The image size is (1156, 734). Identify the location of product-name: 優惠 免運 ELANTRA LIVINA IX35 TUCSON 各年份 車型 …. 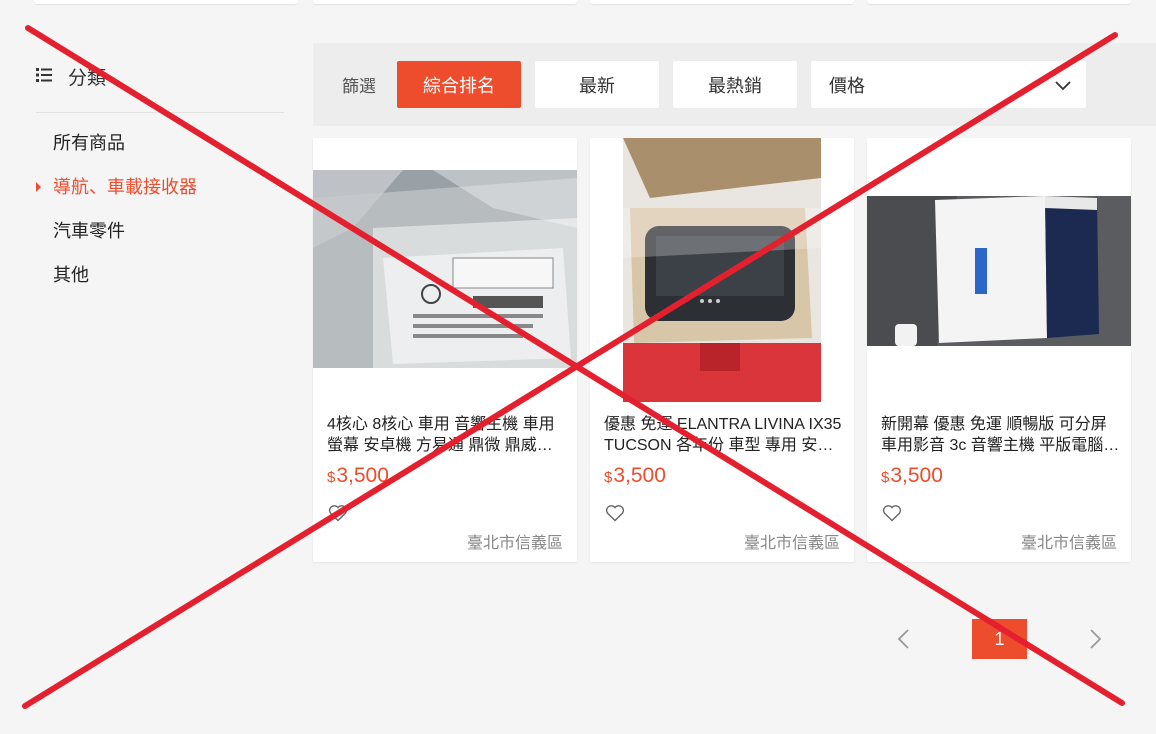
(724, 435).